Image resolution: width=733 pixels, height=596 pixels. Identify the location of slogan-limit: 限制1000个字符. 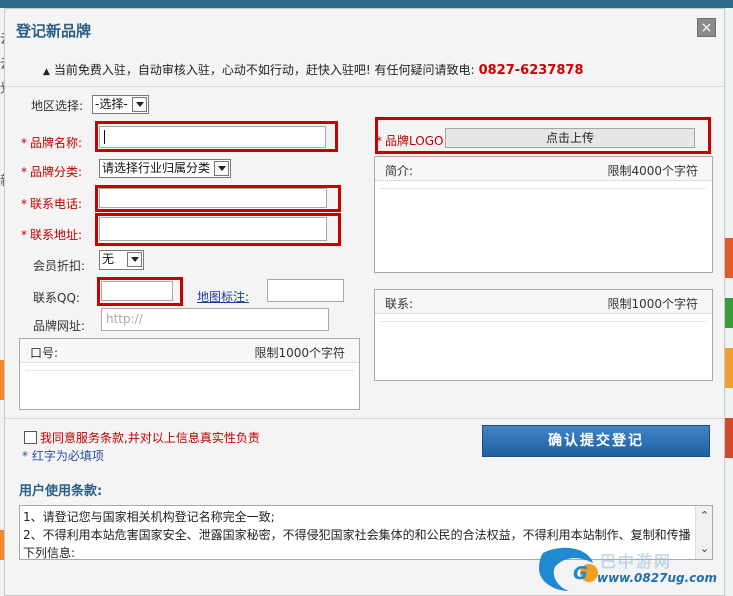
(299, 353).